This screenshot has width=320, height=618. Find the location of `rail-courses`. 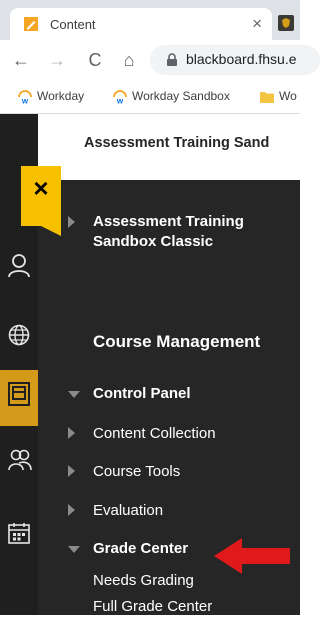

rail-courses is located at coordinates (19, 398).